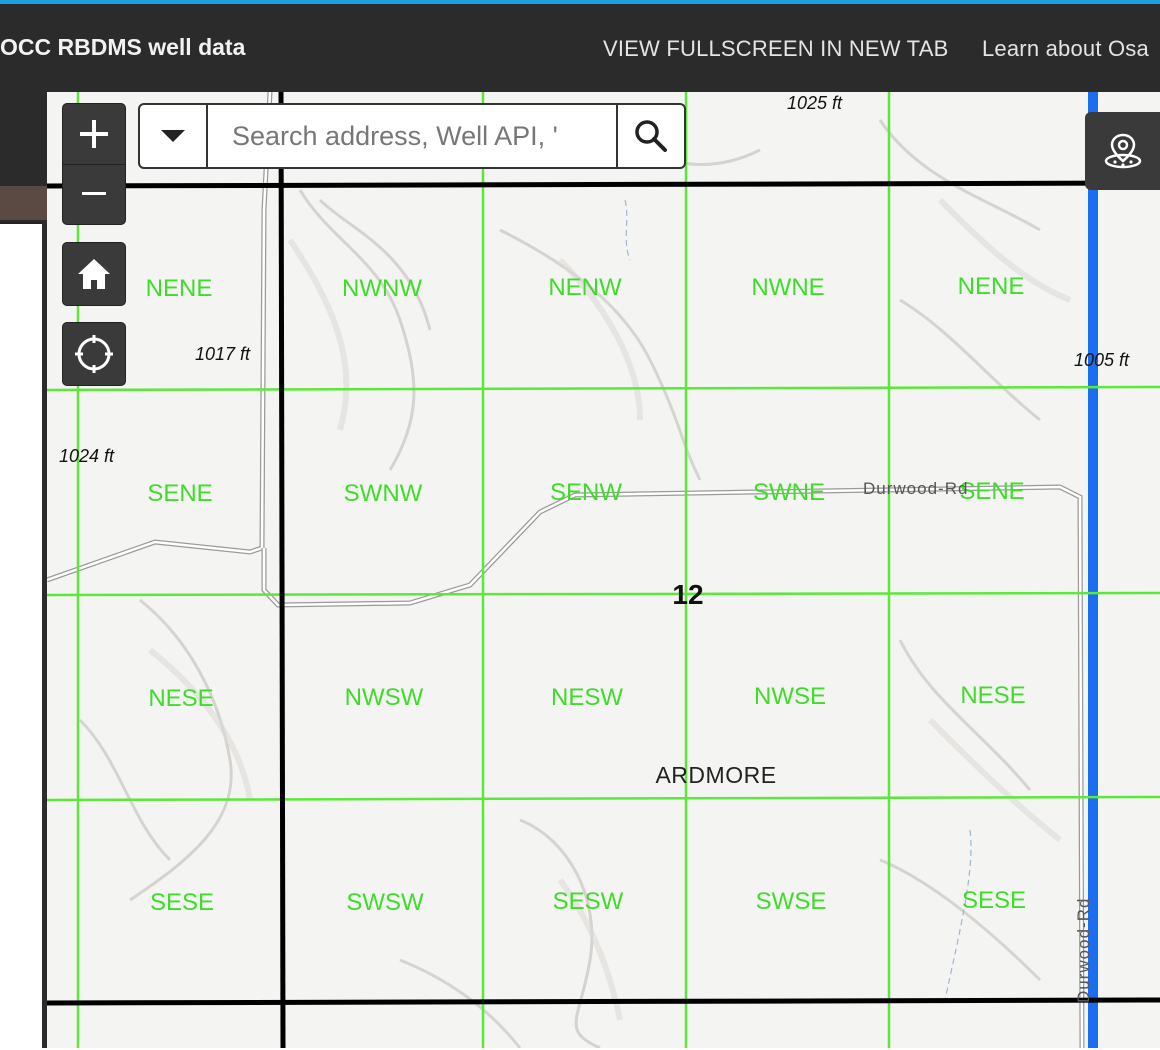 The image size is (1160, 1050). Describe the element at coordinates (123, 47) in the screenshot. I see `app-title: OCC RBDMS well data` at that location.